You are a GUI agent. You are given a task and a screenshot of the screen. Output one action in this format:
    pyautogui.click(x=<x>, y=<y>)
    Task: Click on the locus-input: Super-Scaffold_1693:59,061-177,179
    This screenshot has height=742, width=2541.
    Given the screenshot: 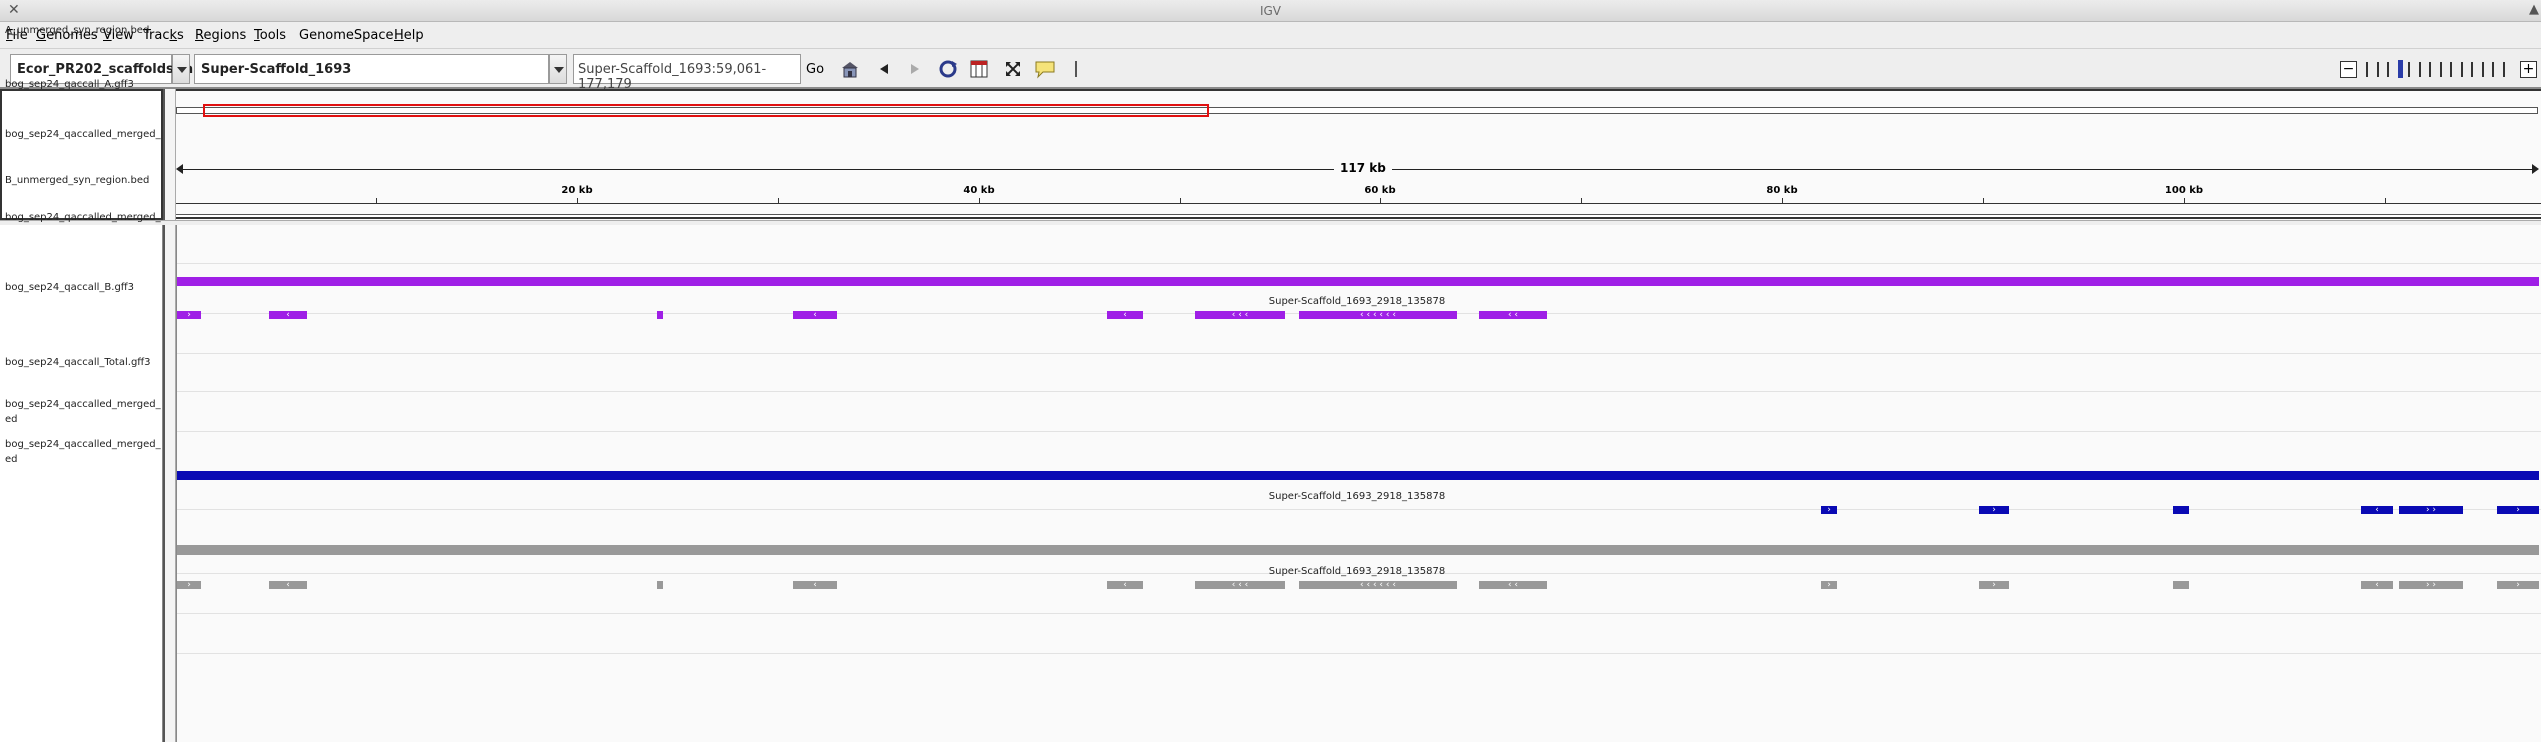 What is the action you would take?
    pyautogui.click(x=687, y=73)
    